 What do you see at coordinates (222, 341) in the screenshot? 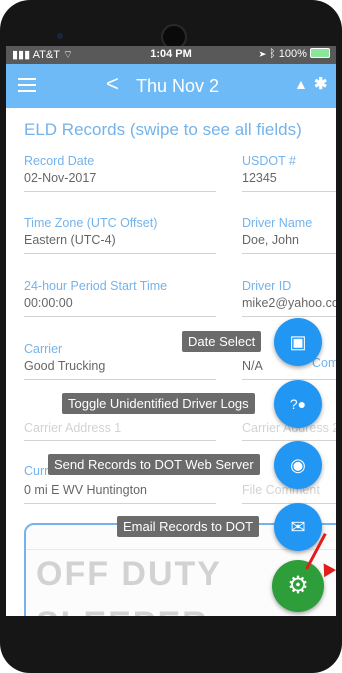
I see `date-select-label: Date Select` at bounding box center [222, 341].